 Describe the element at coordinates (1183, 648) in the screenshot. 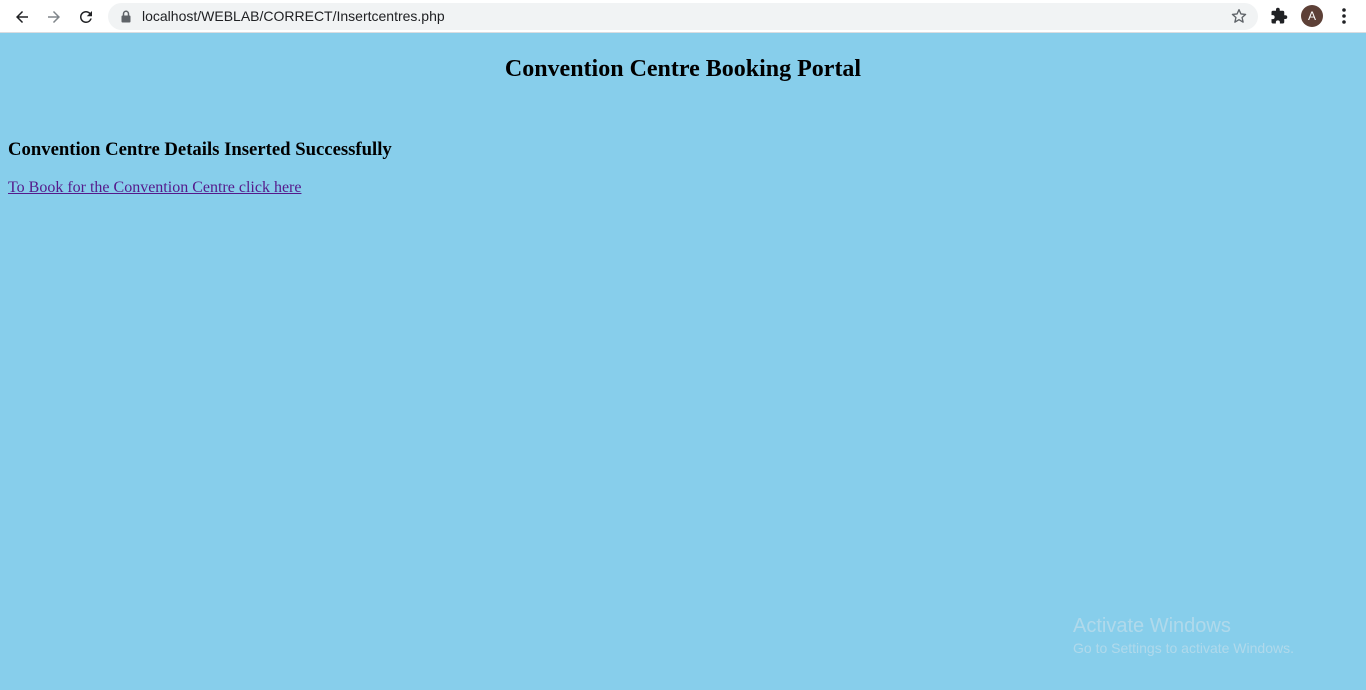

I see `watermark-subtitle: Go to Settings to activate Windows.` at that location.